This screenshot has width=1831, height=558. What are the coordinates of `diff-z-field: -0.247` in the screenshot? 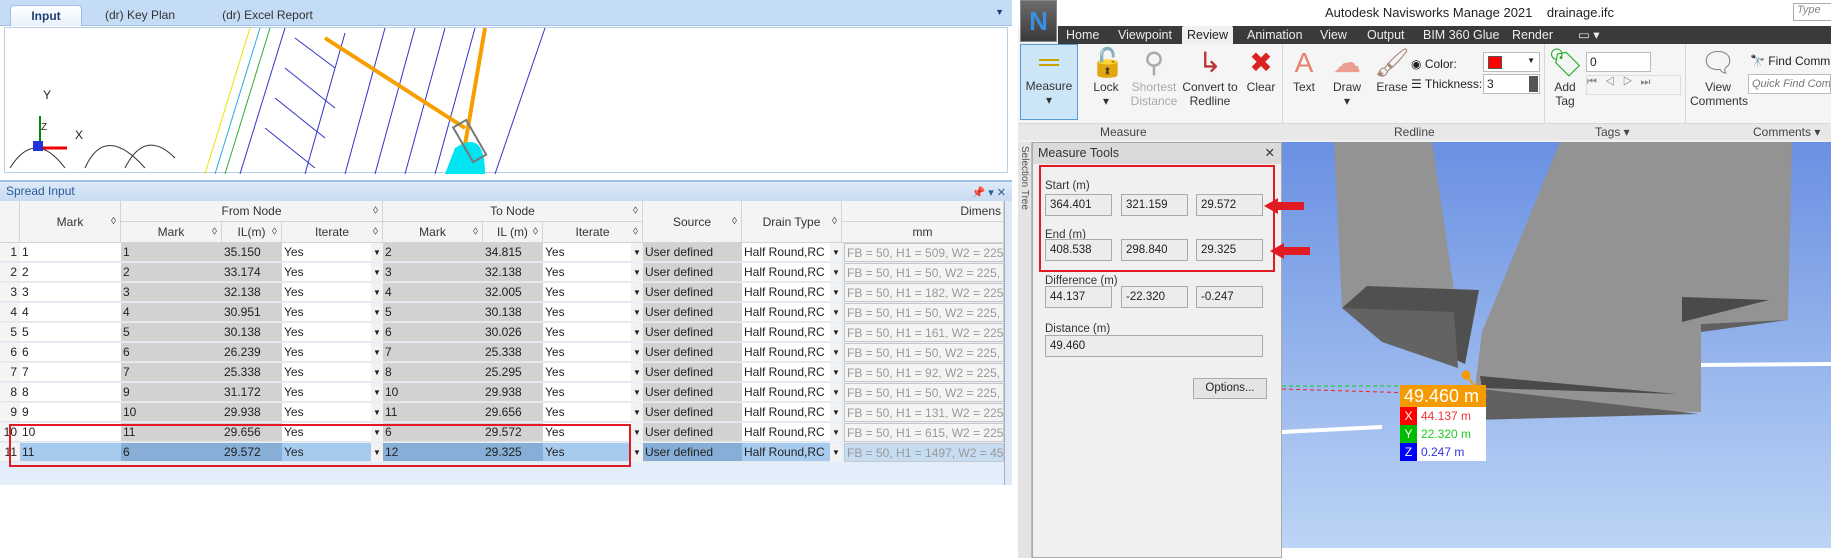 It's located at (1229, 297).